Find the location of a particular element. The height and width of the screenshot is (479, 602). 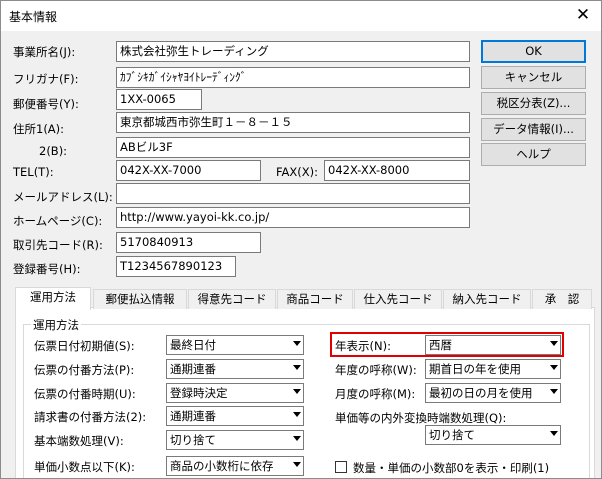

ok-button: OK is located at coordinates (533, 51).